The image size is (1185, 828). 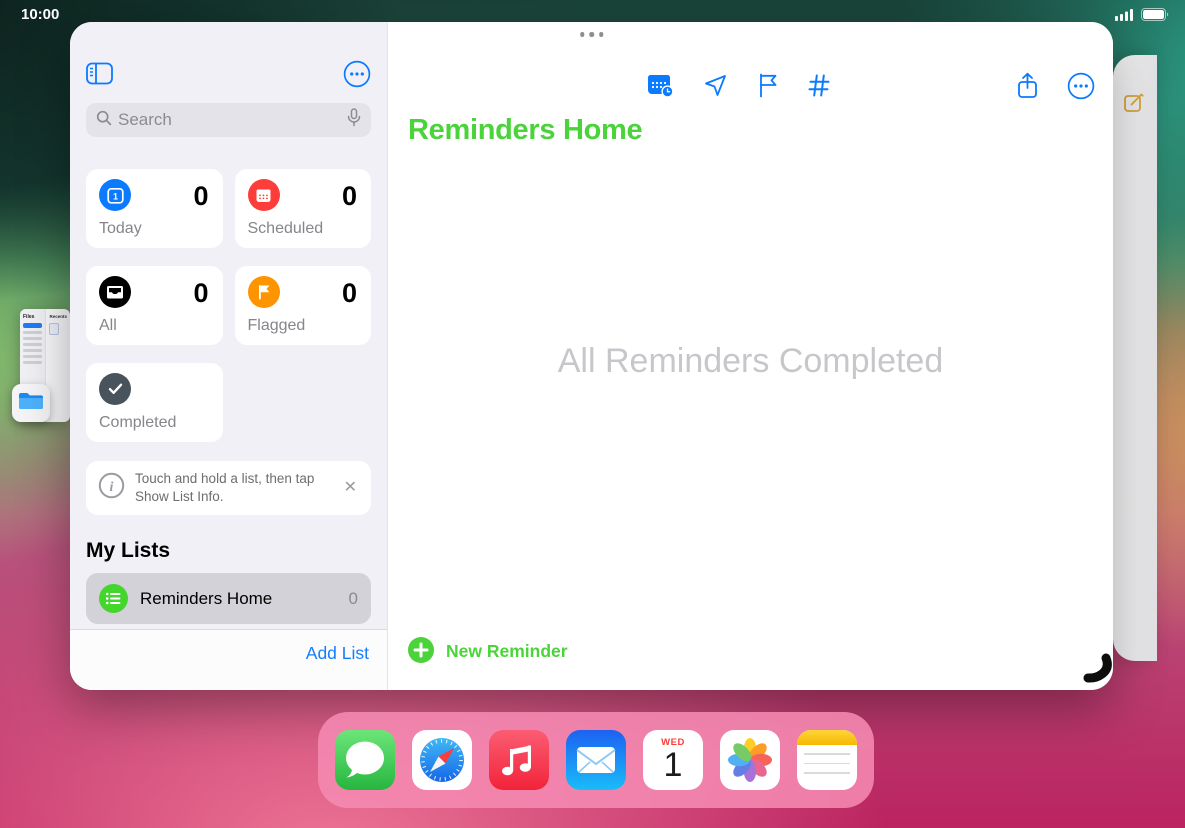 I want to click on svg-text: i, so click(x=112, y=487).